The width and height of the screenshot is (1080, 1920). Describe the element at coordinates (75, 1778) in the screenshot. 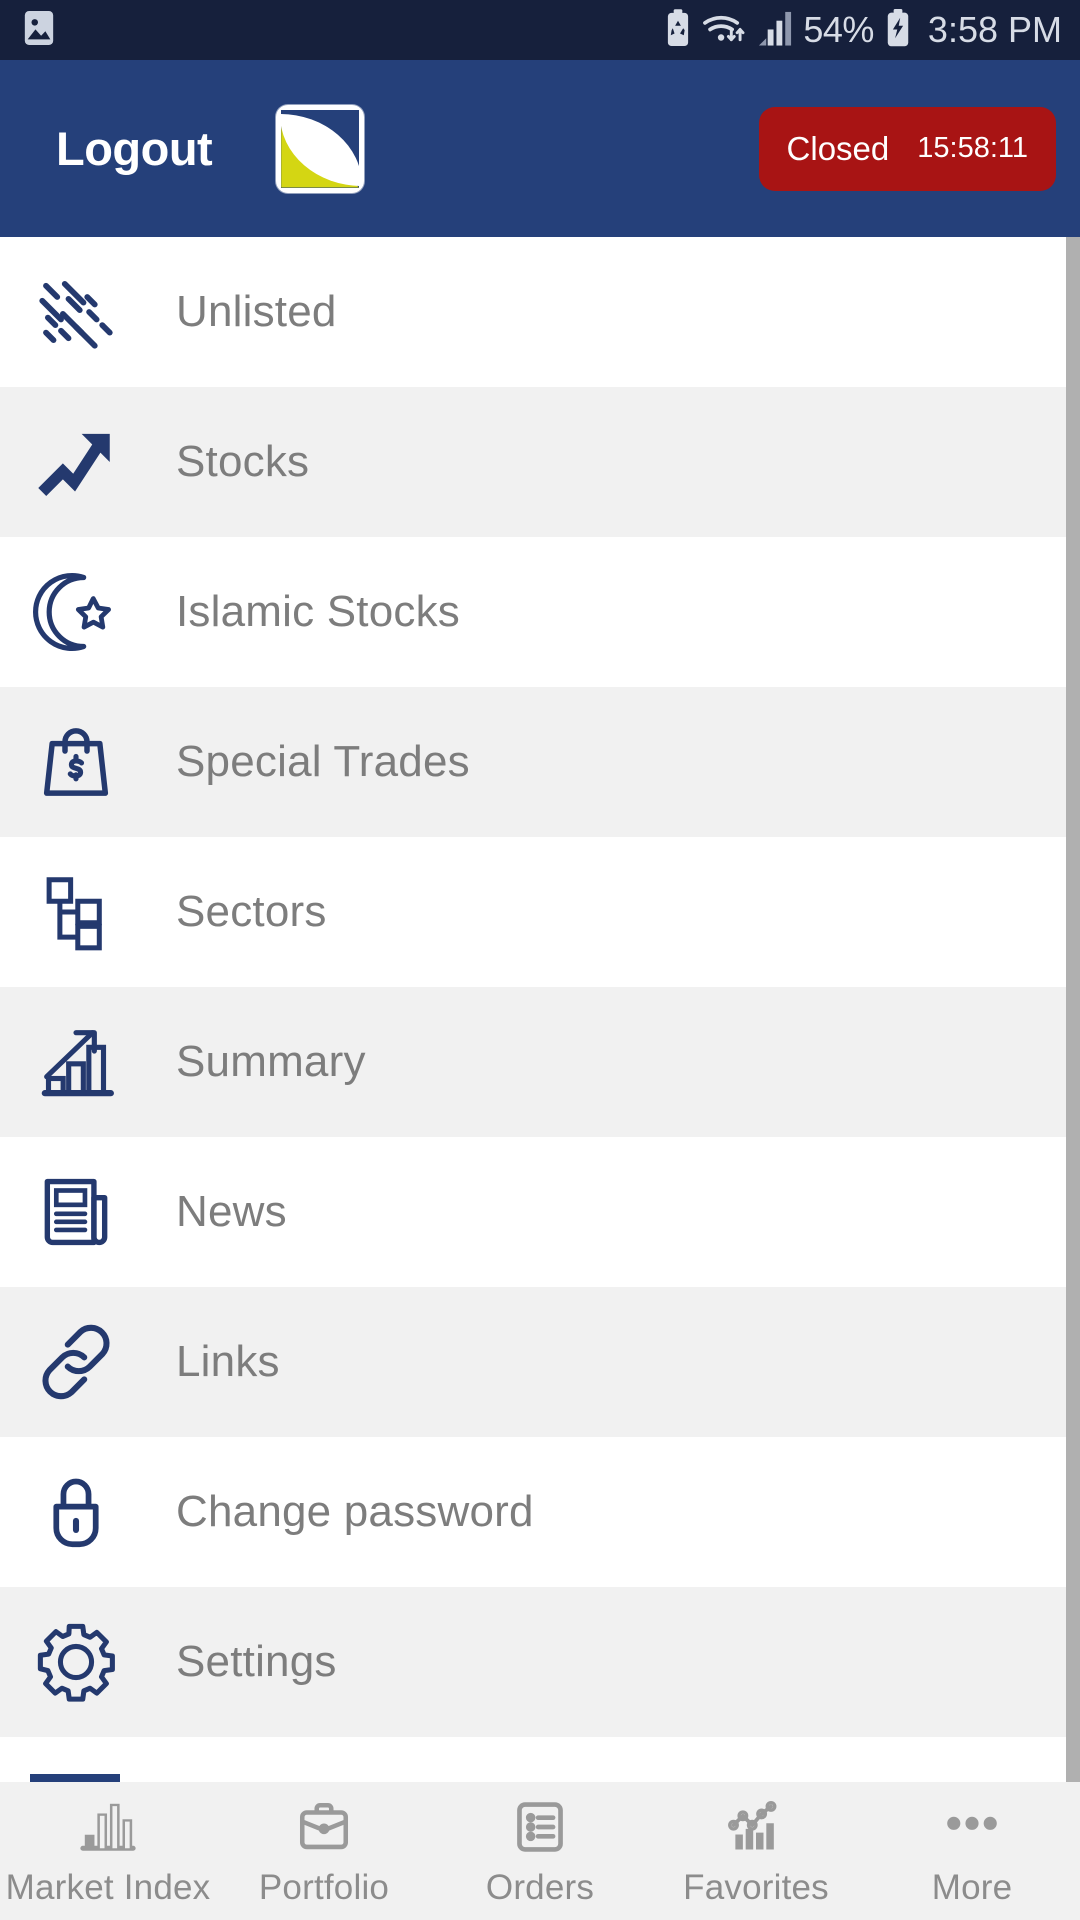

I see `active-tab-indicator` at that location.